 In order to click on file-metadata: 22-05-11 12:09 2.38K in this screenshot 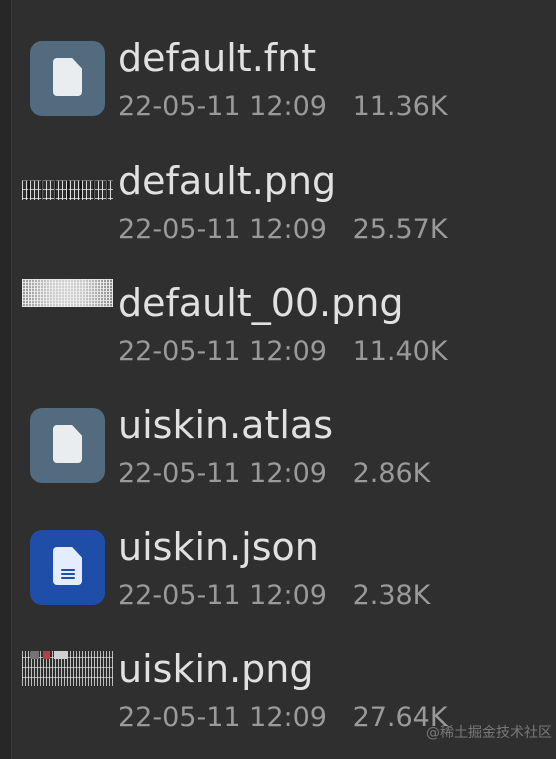, I will do `click(274, 596)`.